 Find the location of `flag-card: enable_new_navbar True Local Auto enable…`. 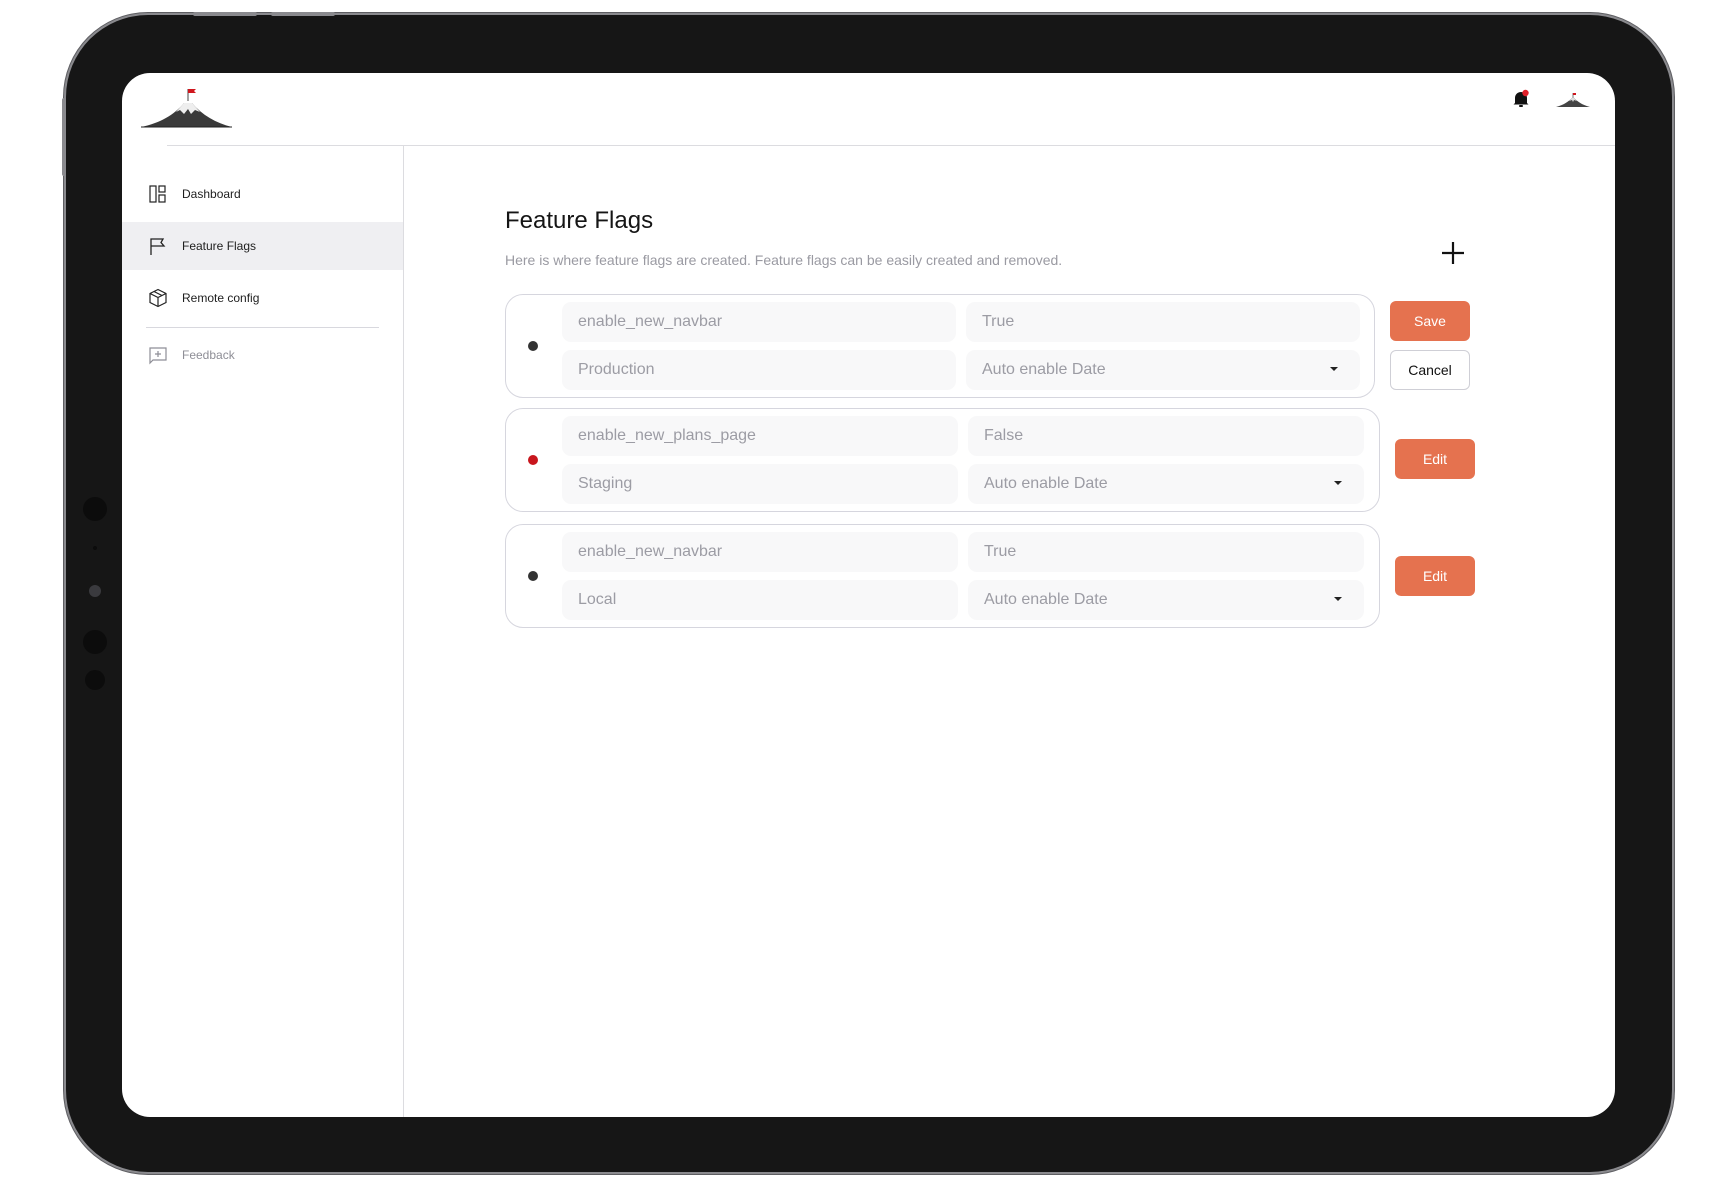

flag-card: enable_new_navbar True Local Auto enable… is located at coordinates (942, 576).